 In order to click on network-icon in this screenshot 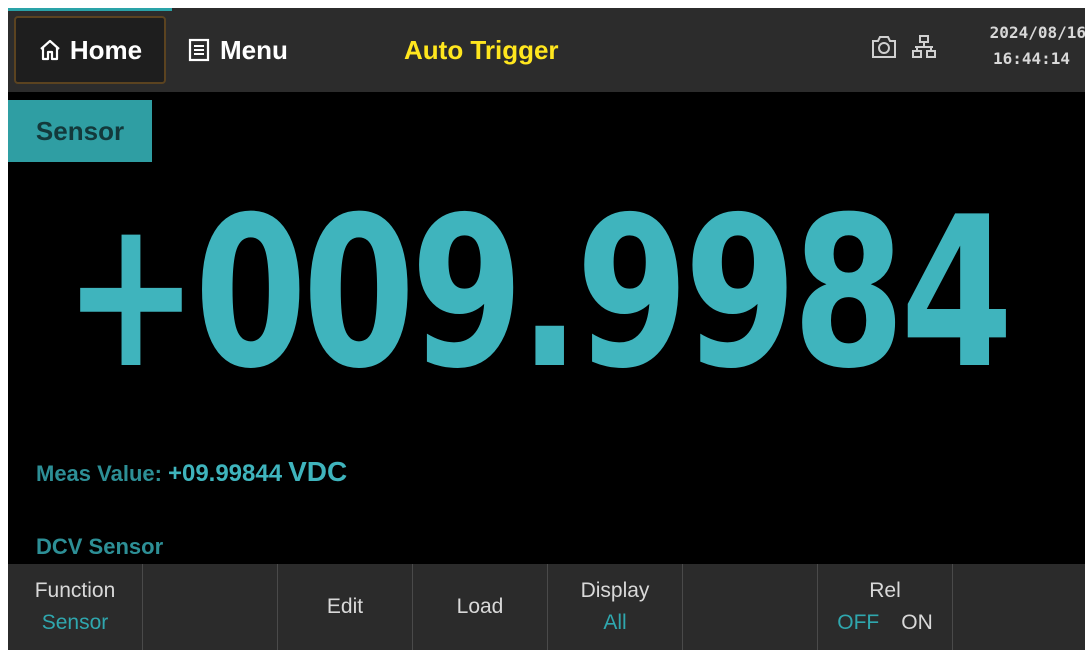, I will do `click(924, 47)`.